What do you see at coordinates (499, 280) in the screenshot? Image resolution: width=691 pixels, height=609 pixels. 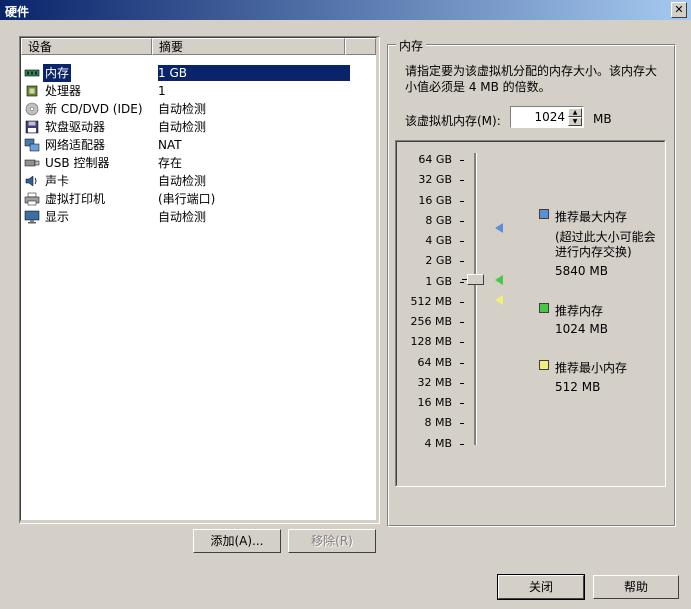 I see `recommended-marker` at bounding box center [499, 280].